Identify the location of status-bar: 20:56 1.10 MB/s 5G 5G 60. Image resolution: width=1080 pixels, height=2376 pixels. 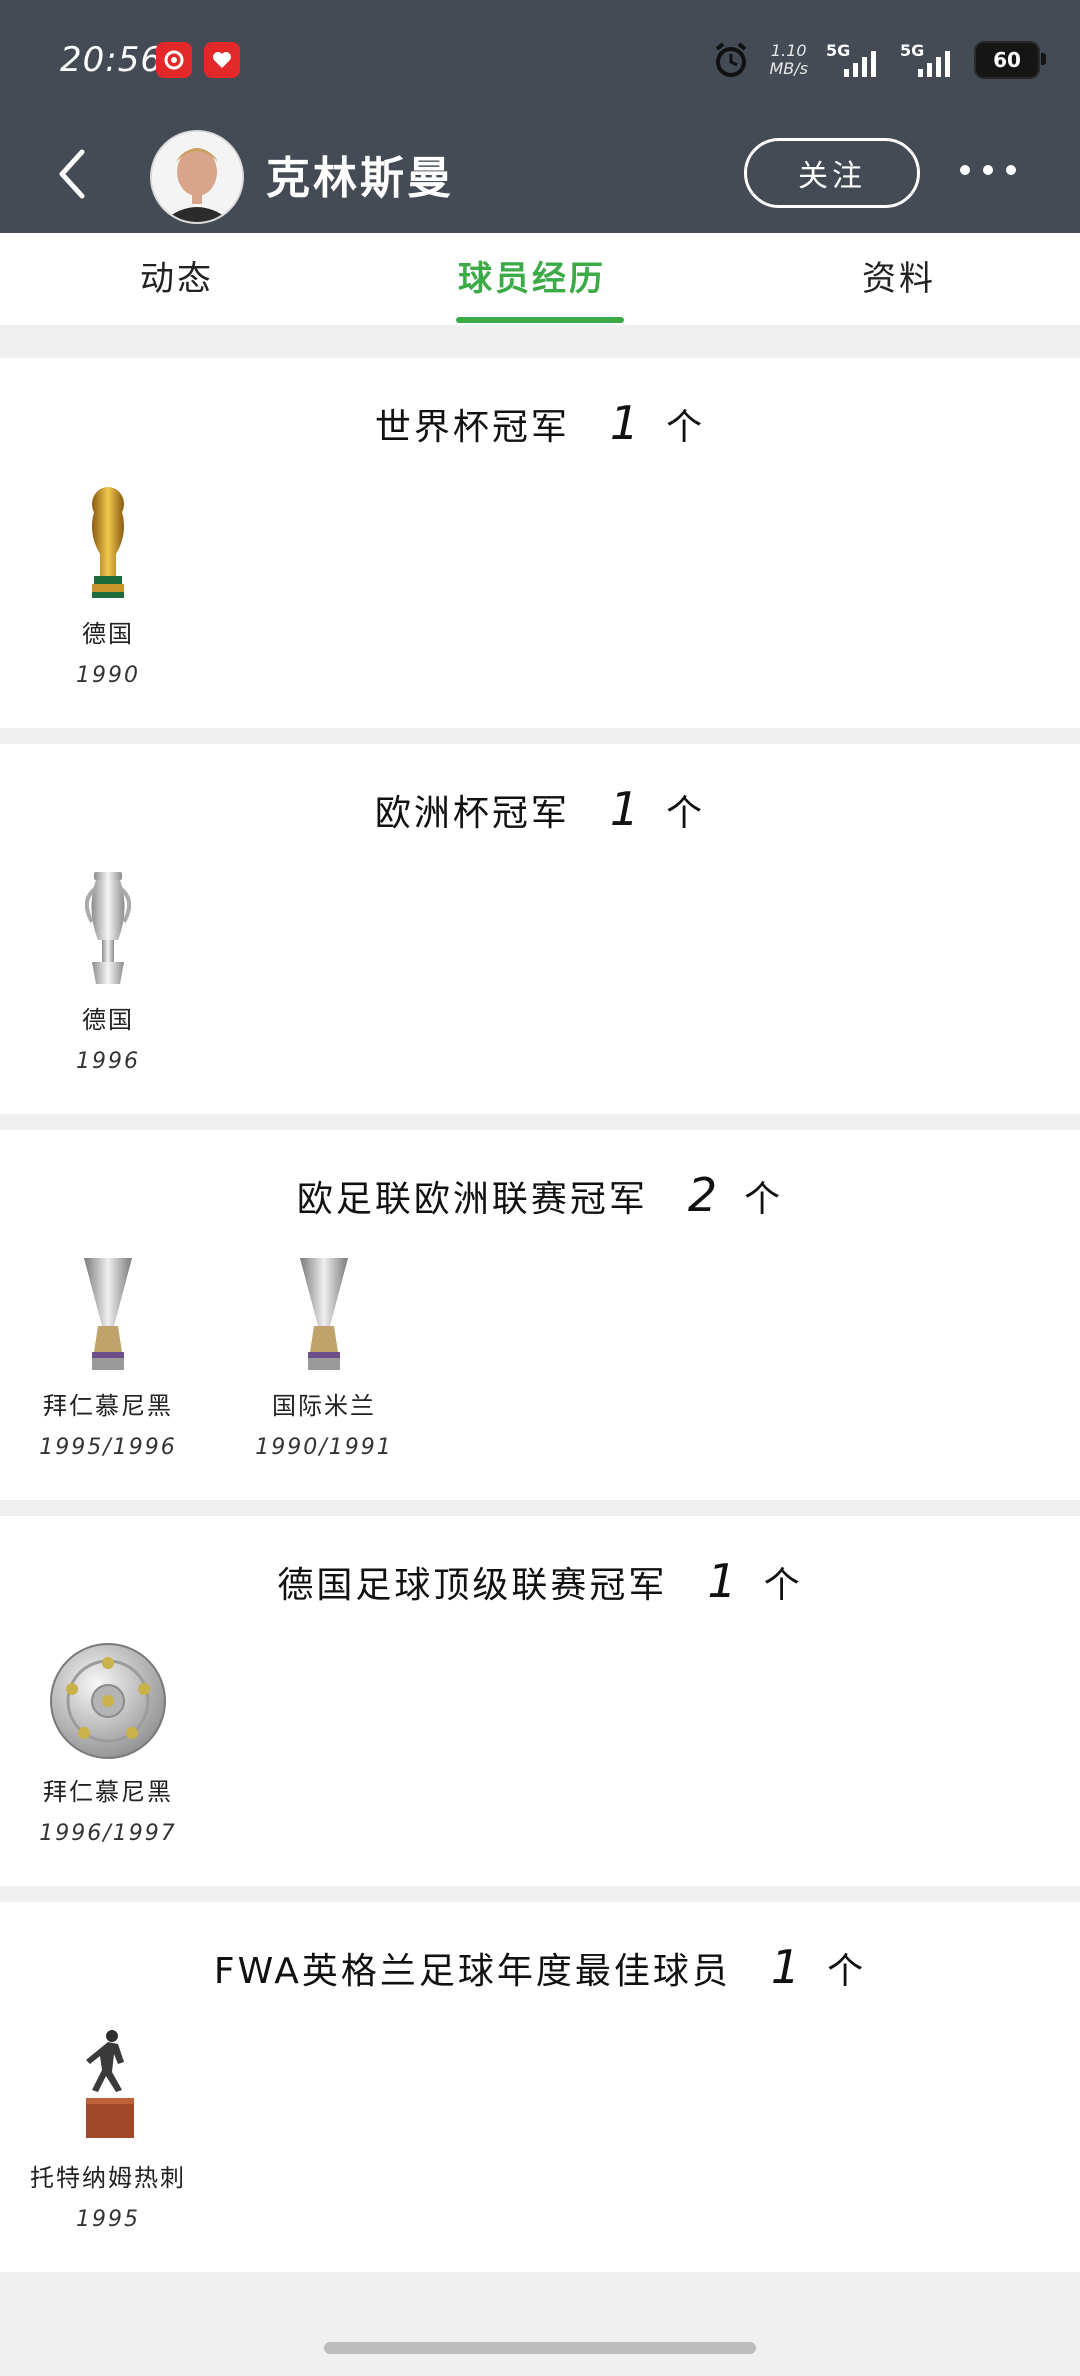
(540, 60).